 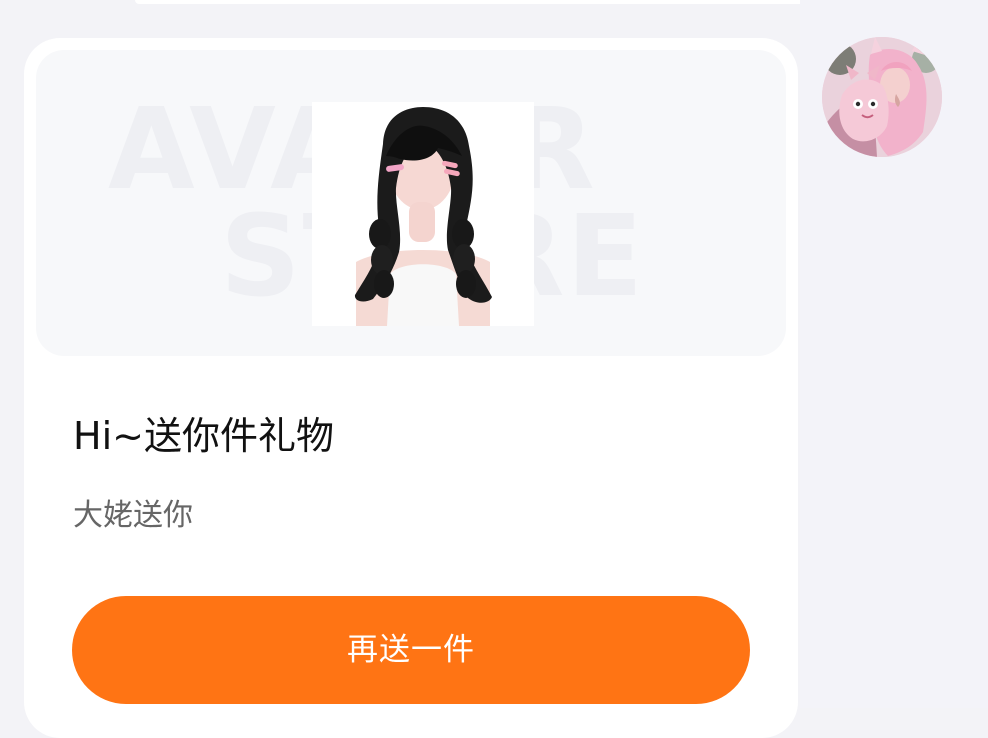 I want to click on top-strip, so click(x=515, y=2).